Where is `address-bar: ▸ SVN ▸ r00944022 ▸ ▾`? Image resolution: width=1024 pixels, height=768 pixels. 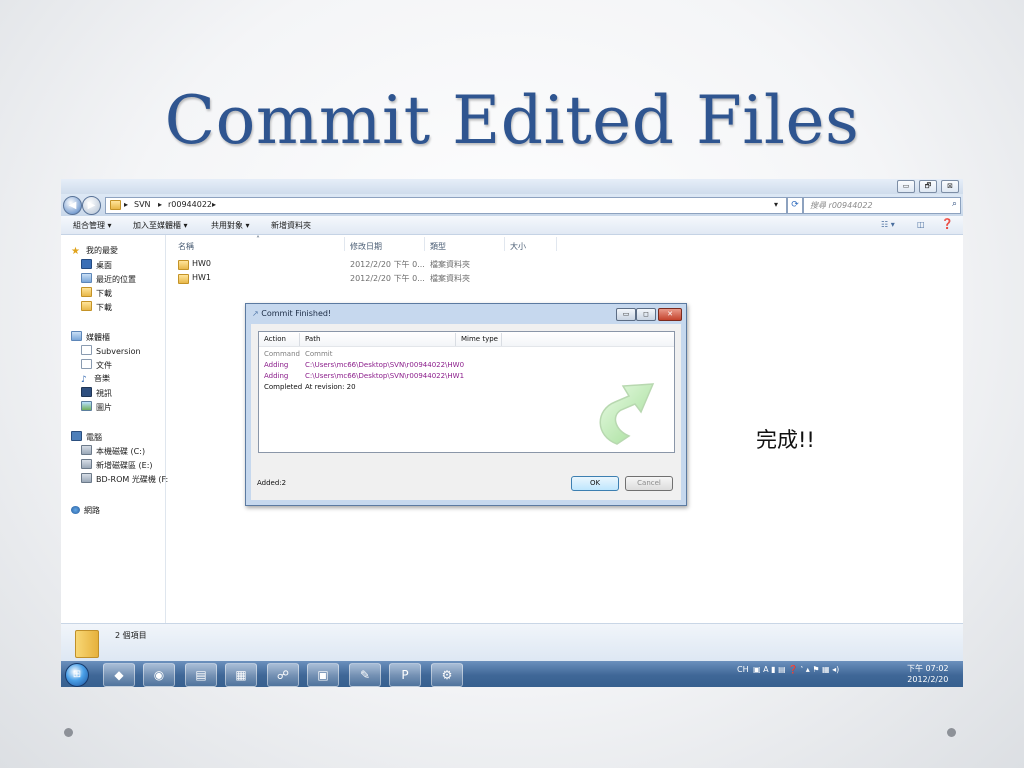 address-bar: ▸ SVN ▸ r00944022 ▸ ▾ is located at coordinates (446, 205).